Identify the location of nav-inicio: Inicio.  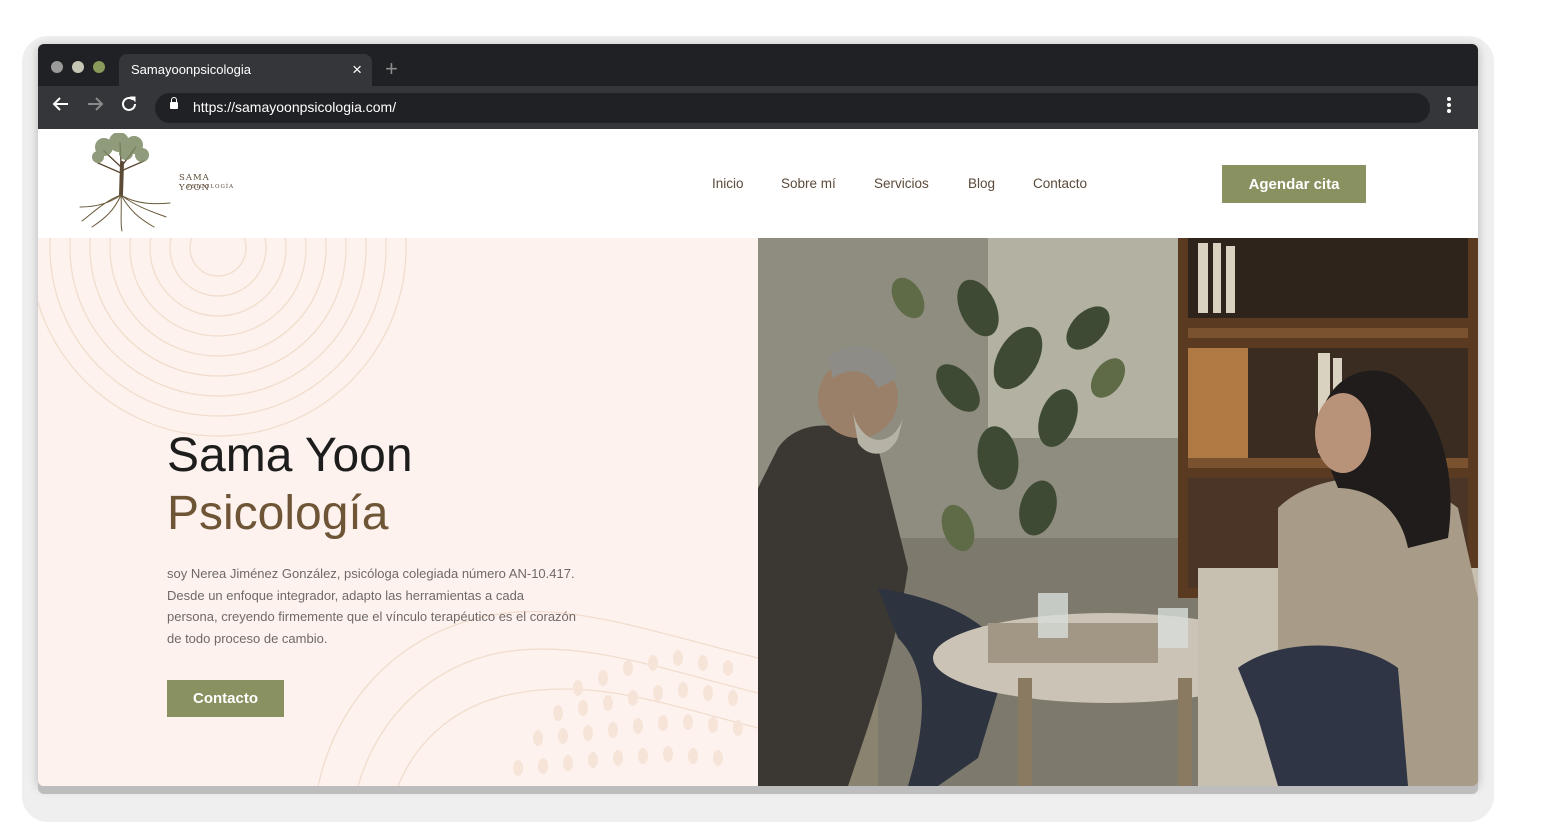
(728, 183).